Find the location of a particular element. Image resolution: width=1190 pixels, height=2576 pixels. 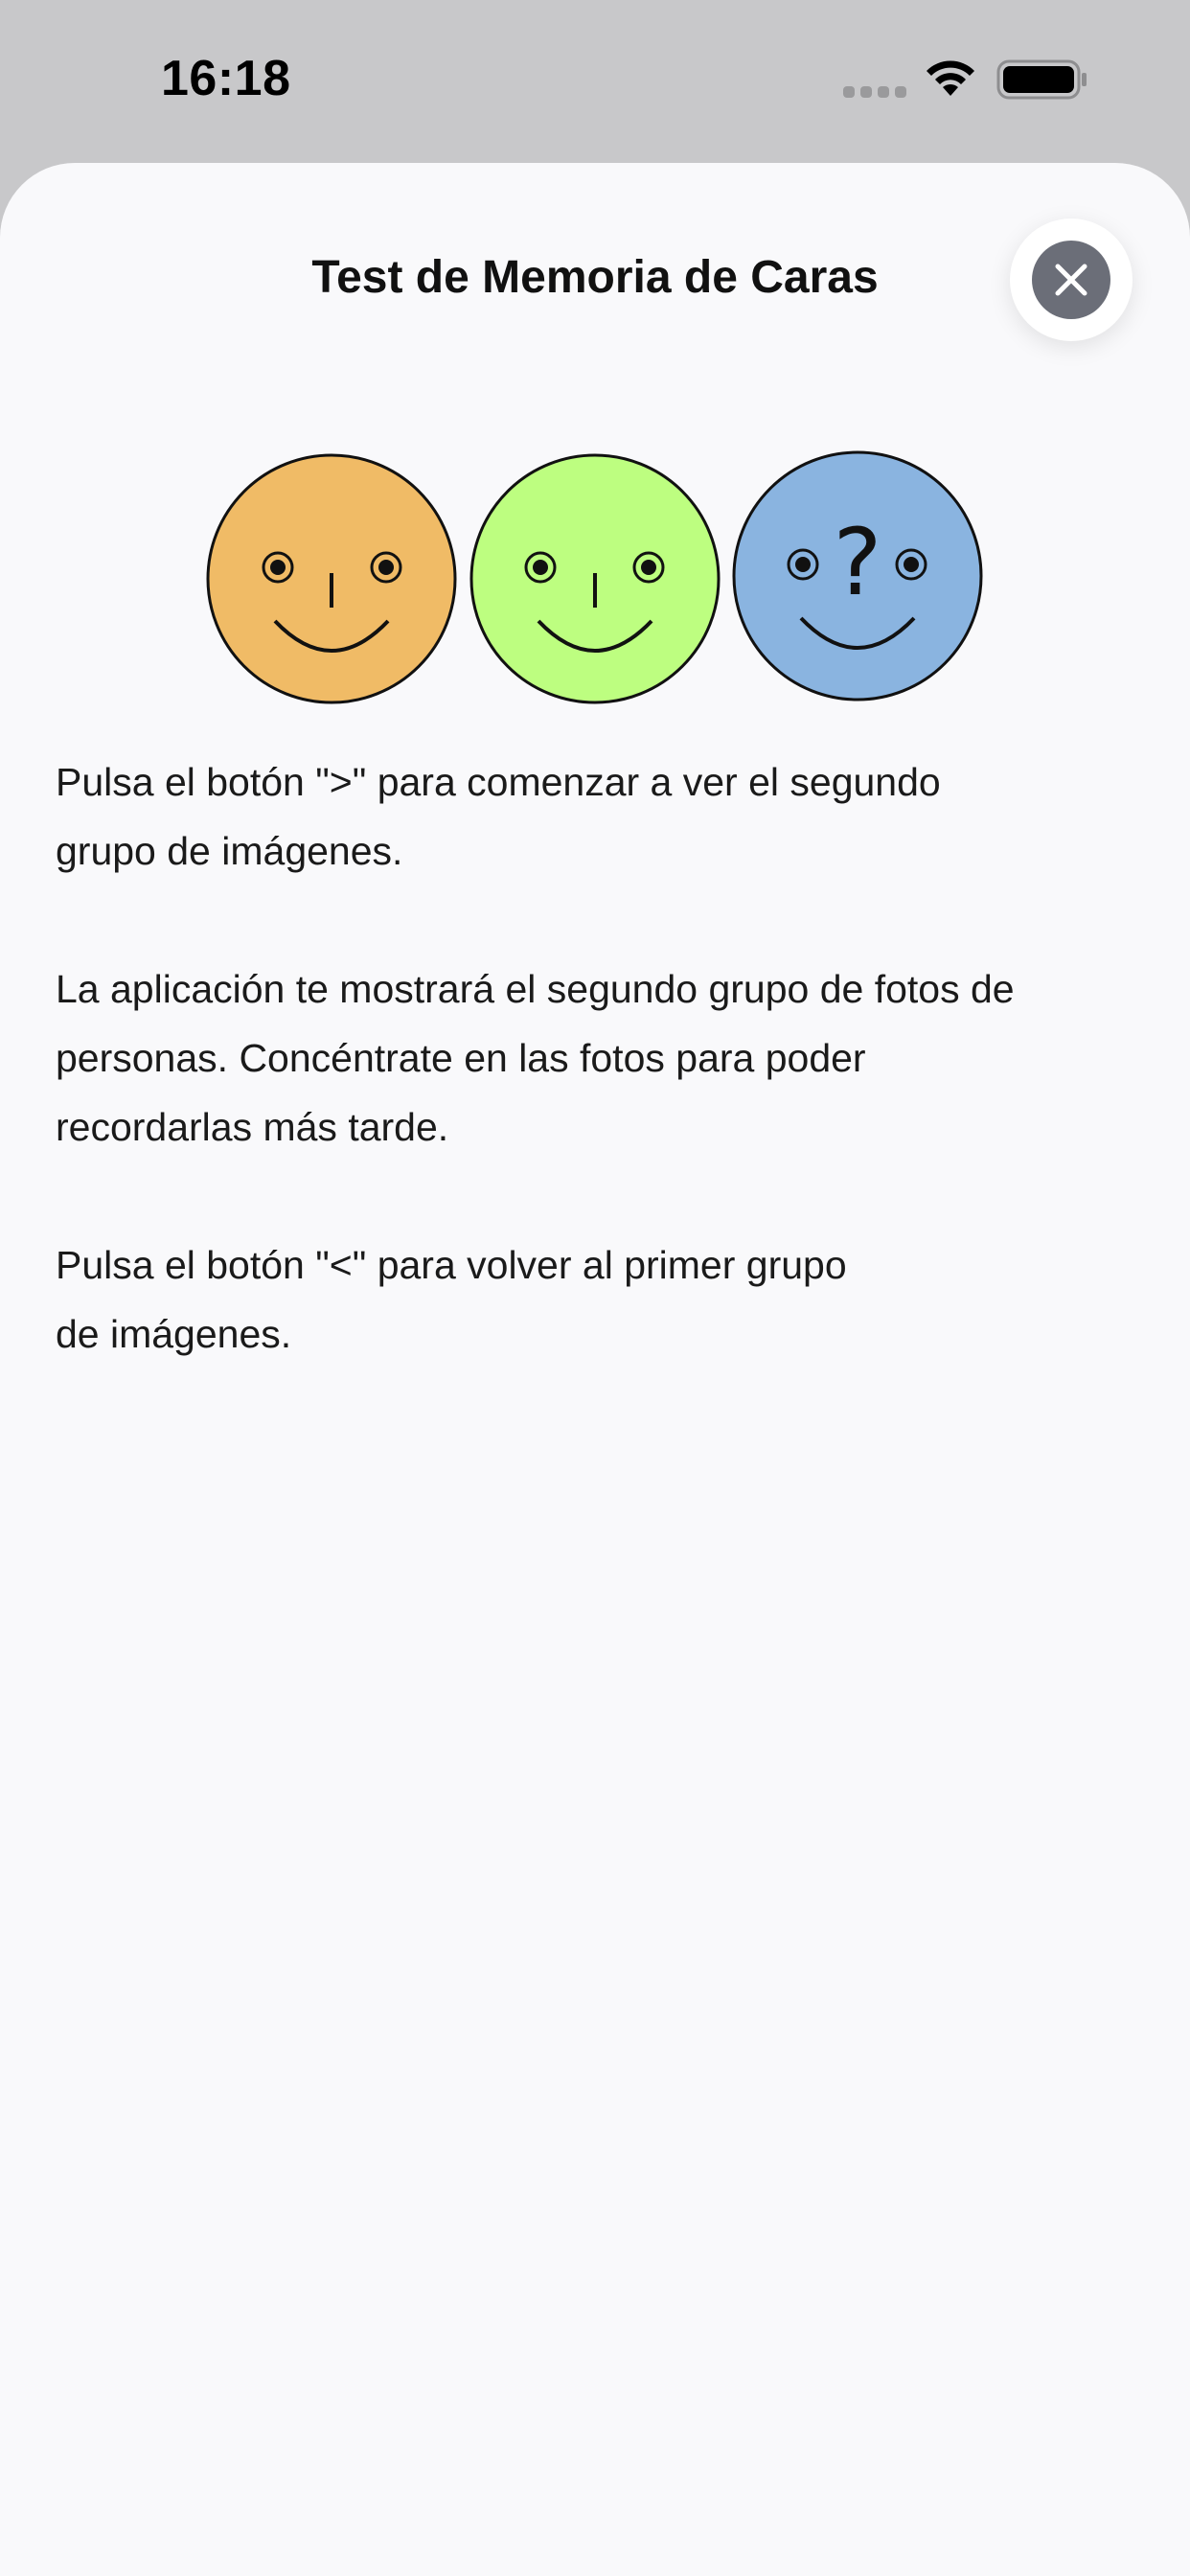

cellular-signal-icon is located at coordinates (874, 92).